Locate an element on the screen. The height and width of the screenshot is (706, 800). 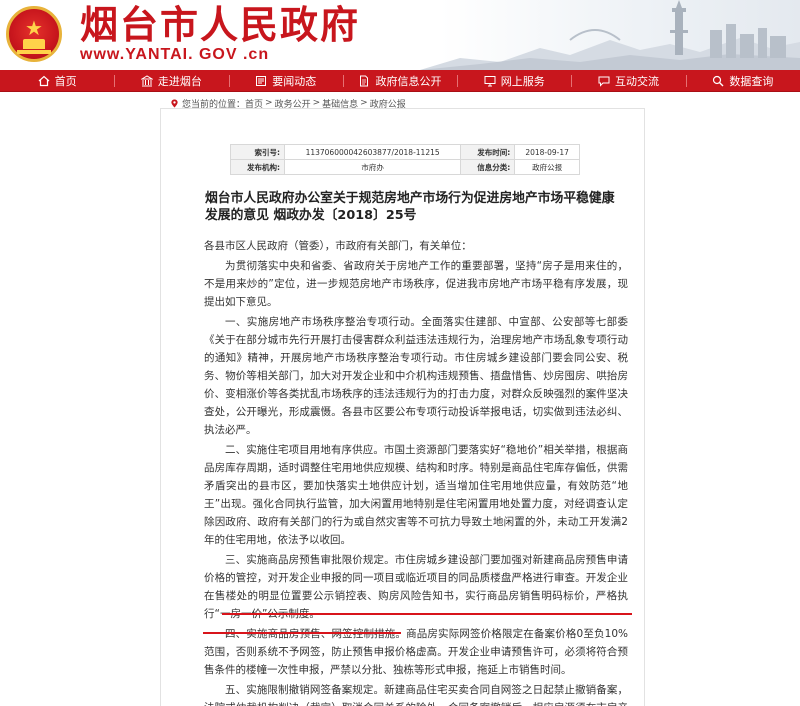
nav-item-label: 要闻动态 is located at coordinates (294, 81).